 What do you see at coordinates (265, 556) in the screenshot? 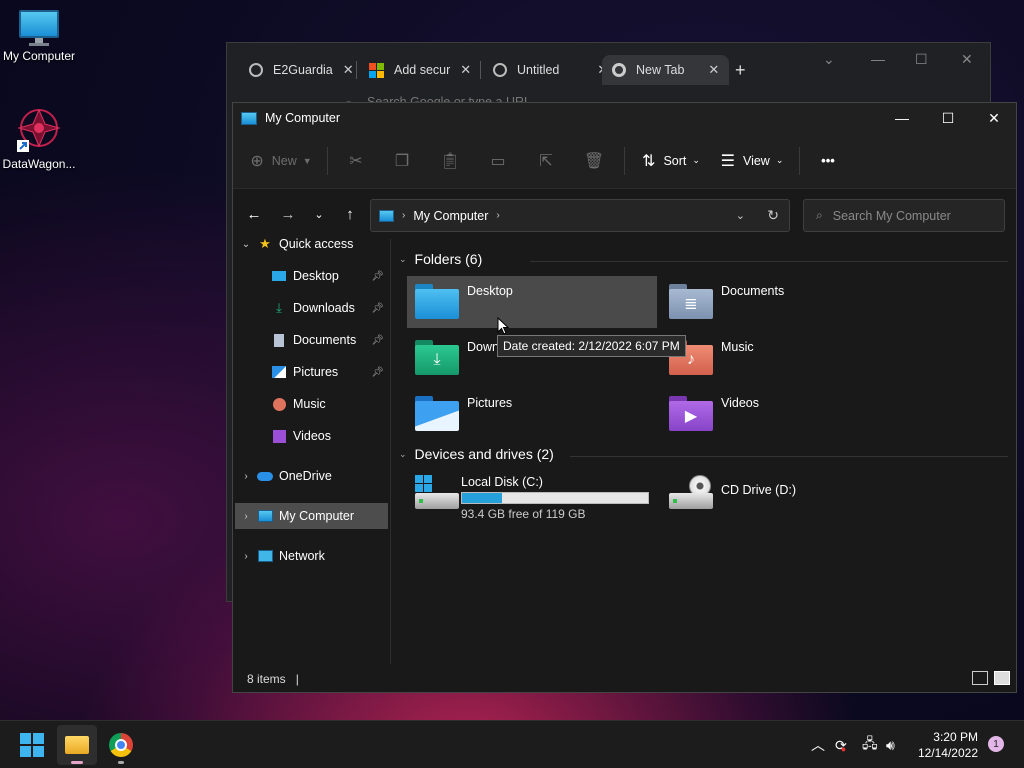
I see `network-icon` at bounding box center [265, 556].